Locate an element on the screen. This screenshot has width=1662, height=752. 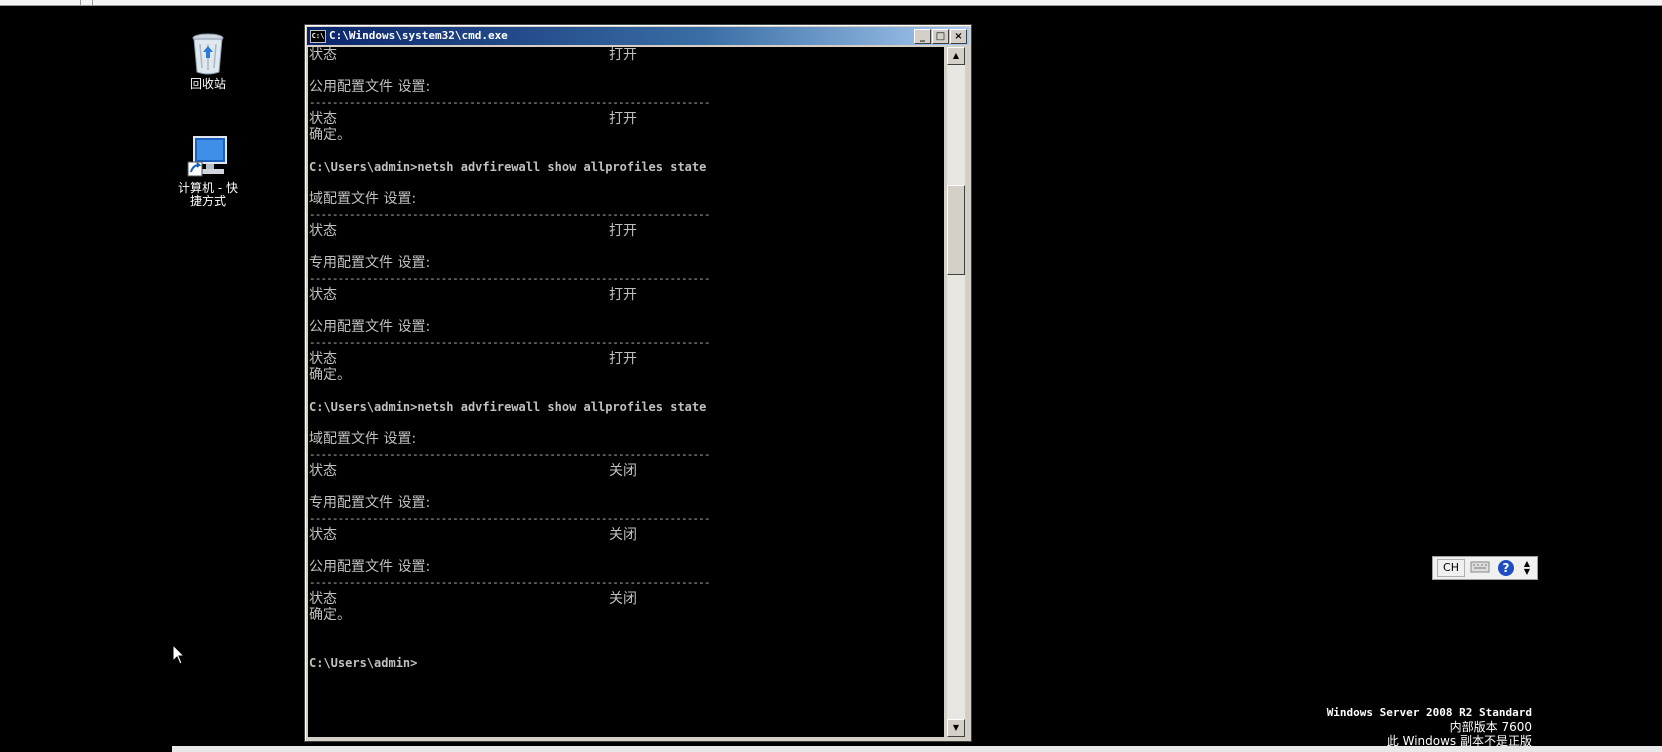
computer-shortcut-label: 计算机 - 快 捷方式 is located at coordinates (208, 194).